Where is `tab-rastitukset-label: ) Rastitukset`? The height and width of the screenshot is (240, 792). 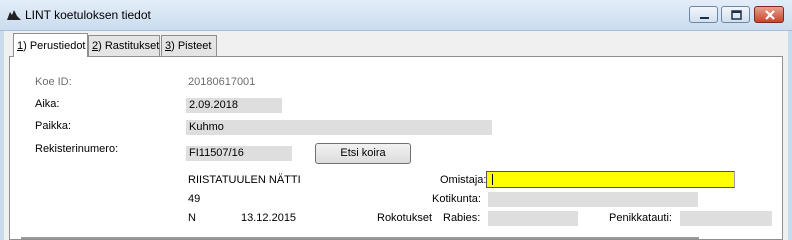 tab-rastitukset-label: ) Rastitukset is located at coordinates (129, 46).